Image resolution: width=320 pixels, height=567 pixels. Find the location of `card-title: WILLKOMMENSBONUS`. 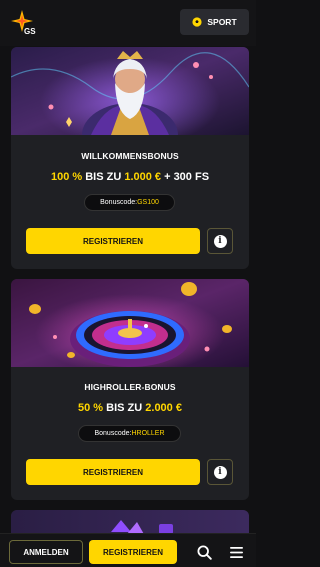

card-title: WILLKOMMENSBONUS is located at coordinates (130, 156).